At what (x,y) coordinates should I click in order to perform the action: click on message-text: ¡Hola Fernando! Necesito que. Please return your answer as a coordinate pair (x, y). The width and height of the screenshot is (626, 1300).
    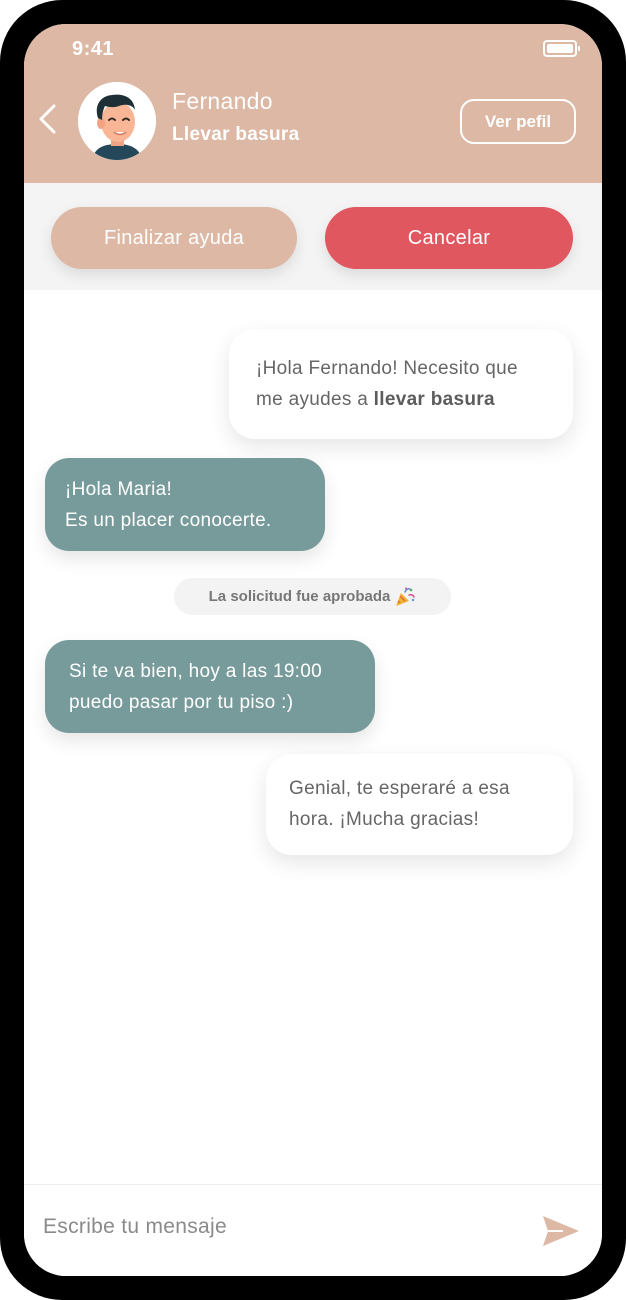
    Looking at the image, I should click on (387, 368).